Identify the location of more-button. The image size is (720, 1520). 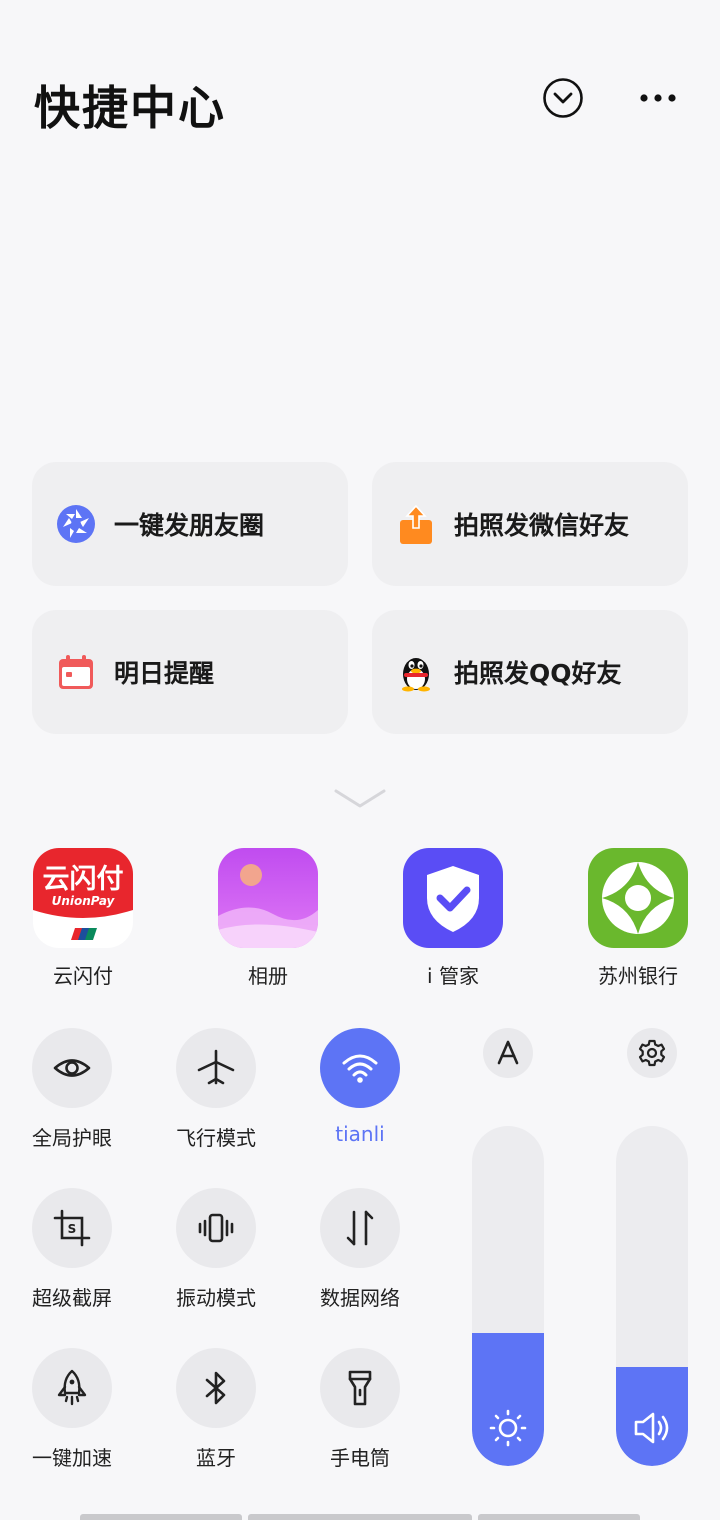
(658, 98).